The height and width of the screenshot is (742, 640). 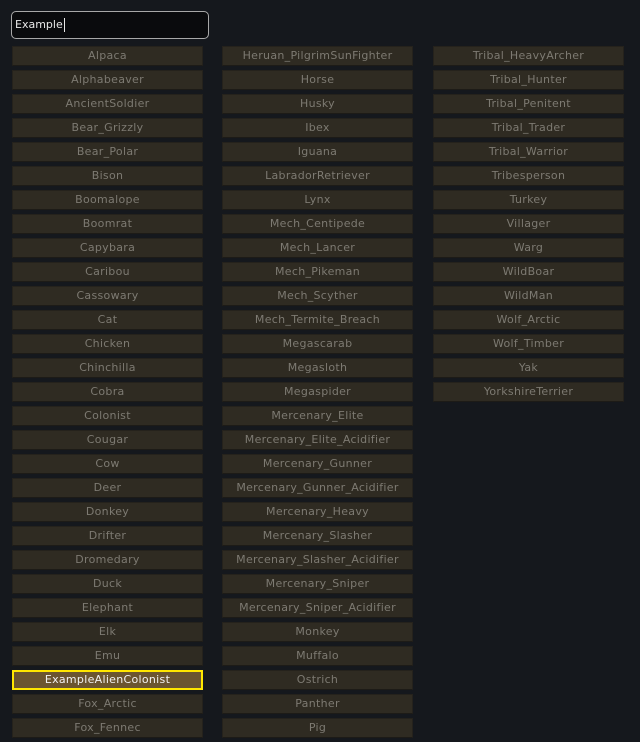 I want to click on option-button: Mercenary_Elite, so click(x=317, y=416).